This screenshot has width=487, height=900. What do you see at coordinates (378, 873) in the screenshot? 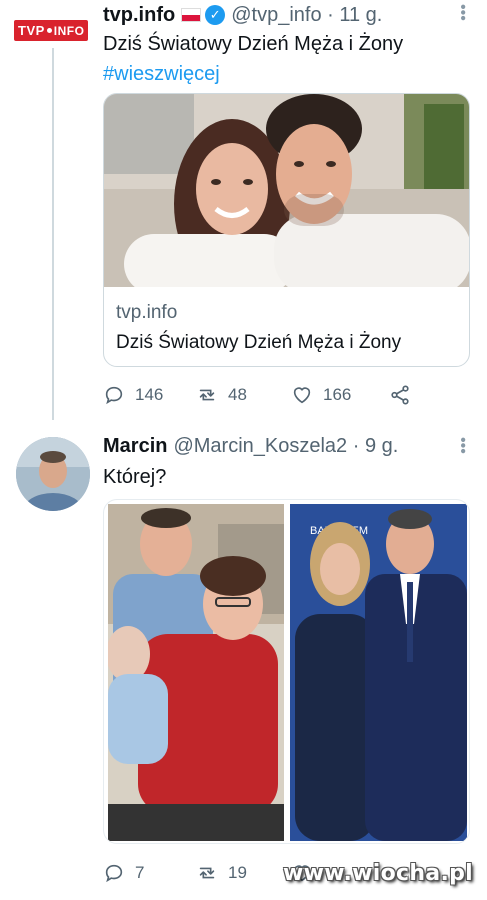
I see `watermark: www.wiocha.pl` at bounding box center [378, 873].